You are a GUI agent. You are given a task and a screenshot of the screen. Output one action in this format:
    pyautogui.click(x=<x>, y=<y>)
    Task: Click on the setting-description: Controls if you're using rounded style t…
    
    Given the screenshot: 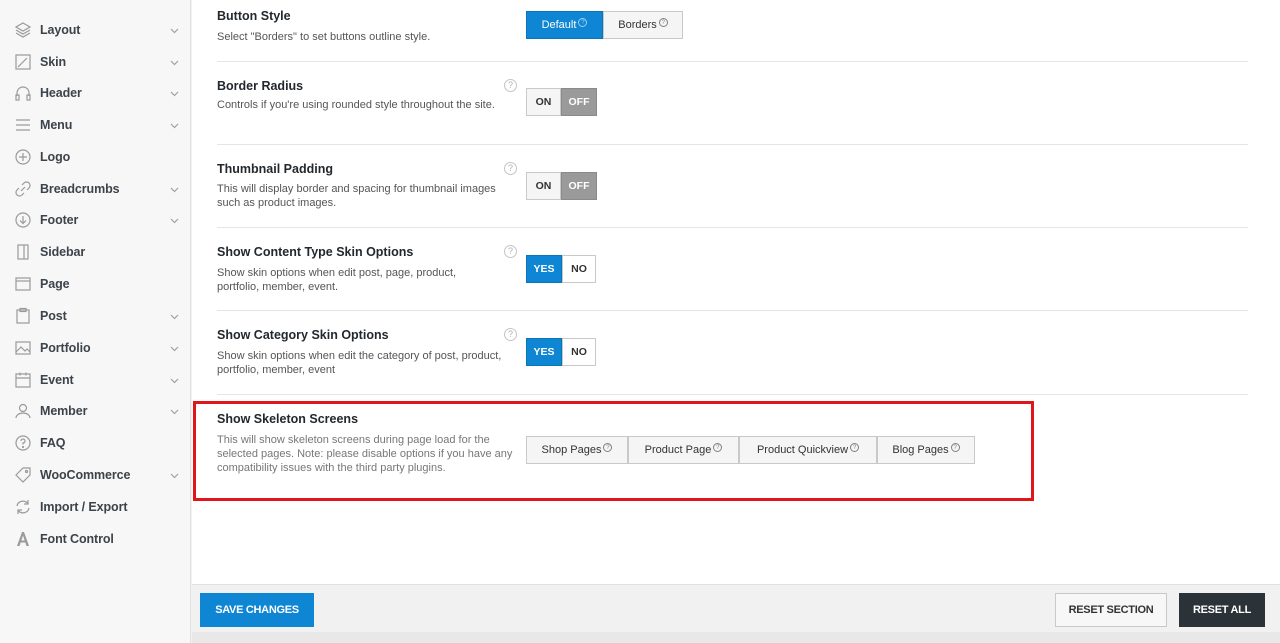 What is the action you would take?
    pyautogui.click(x=356, y=105)
    